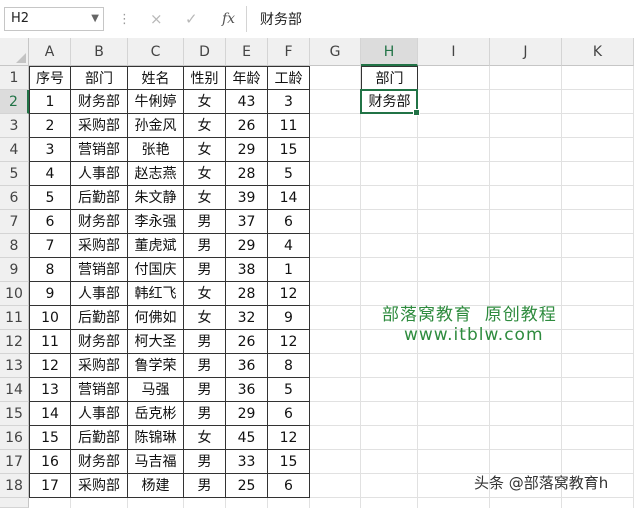 Image resolution: width=634 pixels, height=508 pixels. What do you see at coordinates (247, 462) in the screenshot?
I see `table-cell: 33` at bounding box center [247, 462].